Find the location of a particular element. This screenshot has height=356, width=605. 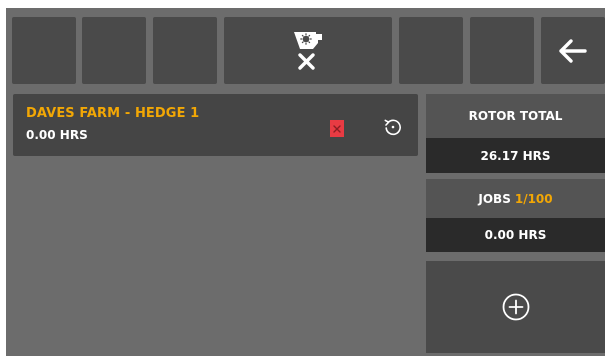

reset-job-button is located at coordinates (393, 127).